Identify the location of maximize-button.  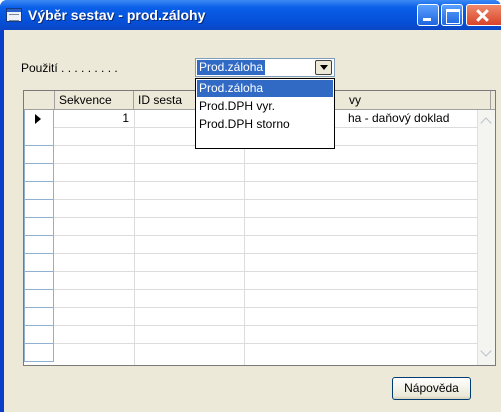
(452, 15).